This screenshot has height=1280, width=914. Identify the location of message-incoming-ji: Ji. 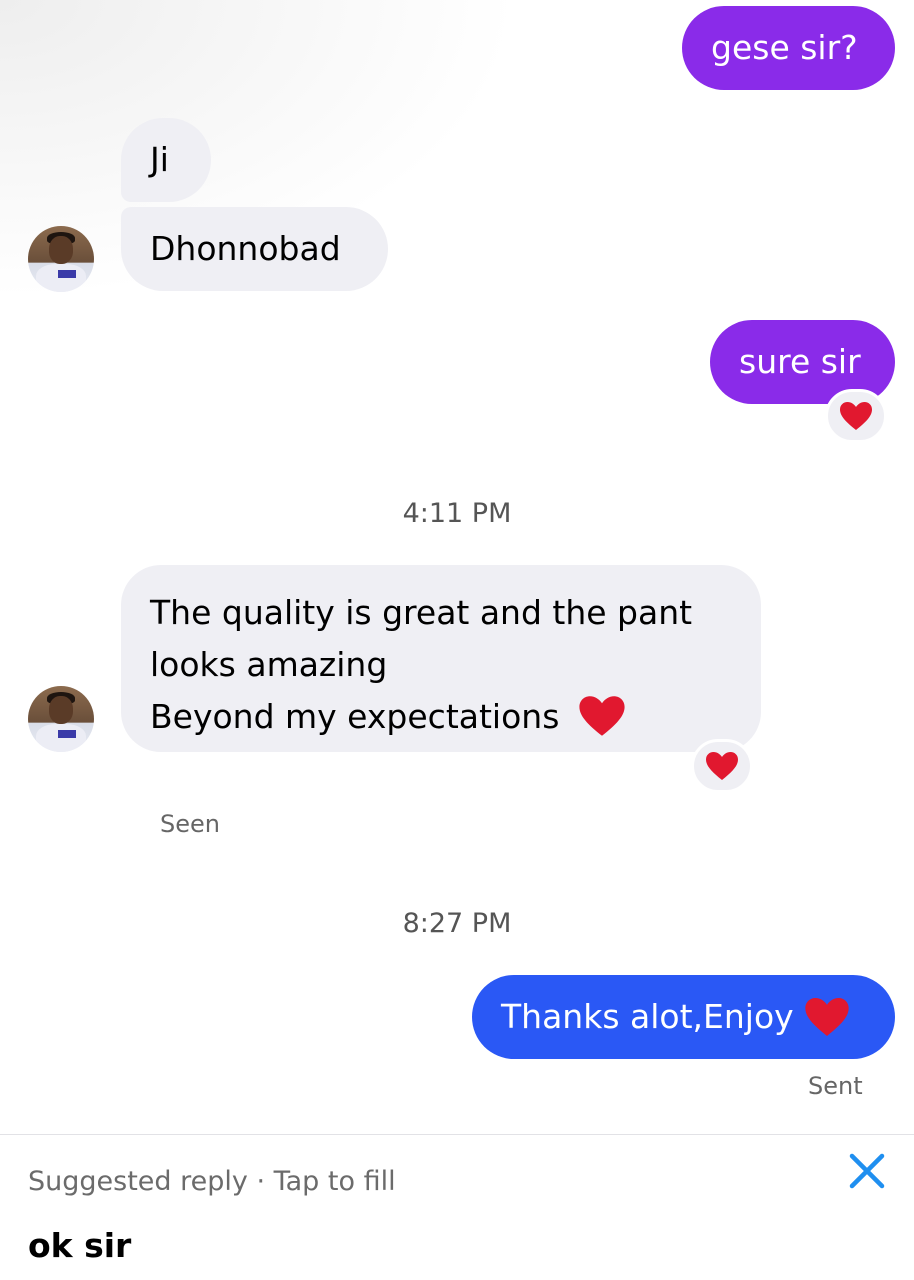
(166, 160).